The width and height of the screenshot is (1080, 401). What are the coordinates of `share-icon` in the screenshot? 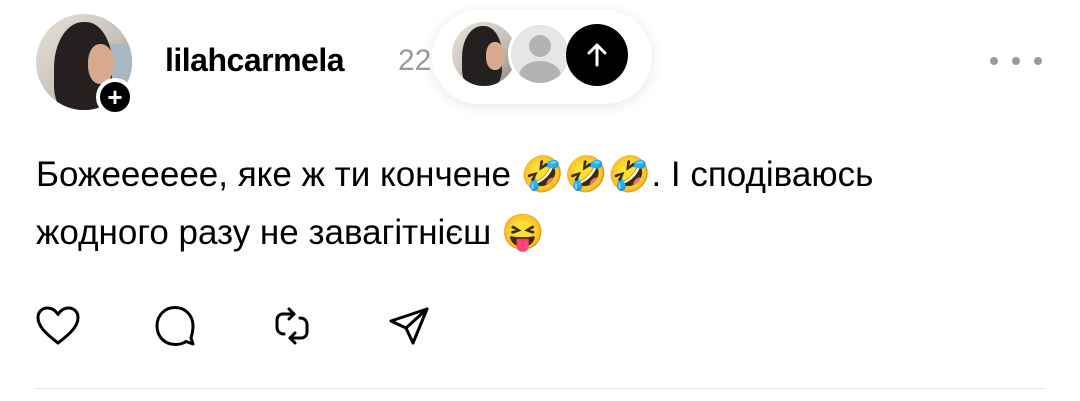 It's located at (409, 326).